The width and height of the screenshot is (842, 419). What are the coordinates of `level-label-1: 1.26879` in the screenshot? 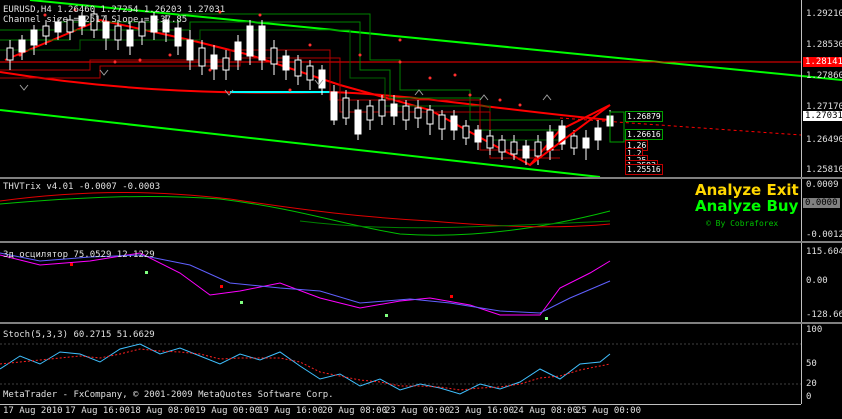 It's located at (644, 116).